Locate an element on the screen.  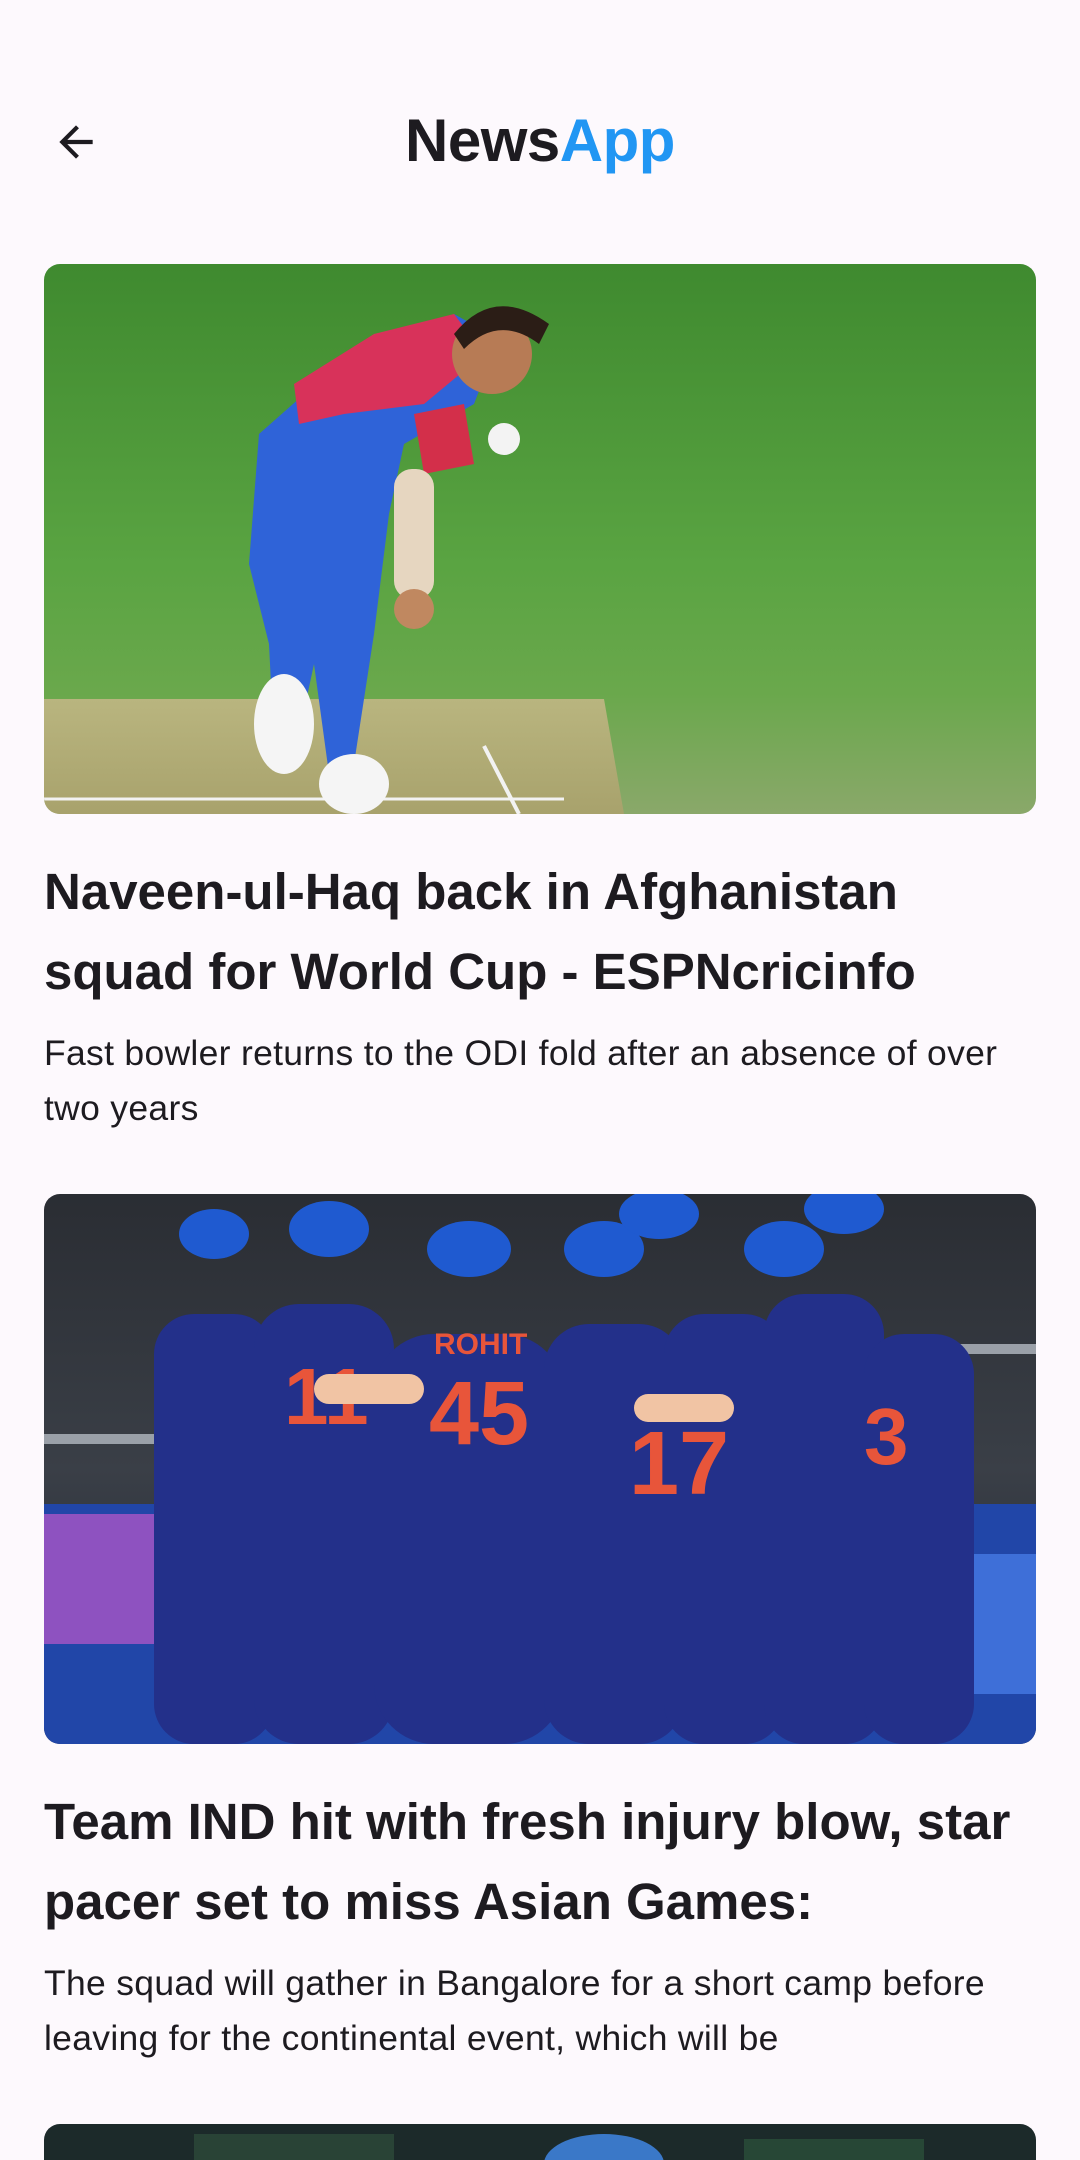
app-title: NewsApp is located at coordinates (540, 141).